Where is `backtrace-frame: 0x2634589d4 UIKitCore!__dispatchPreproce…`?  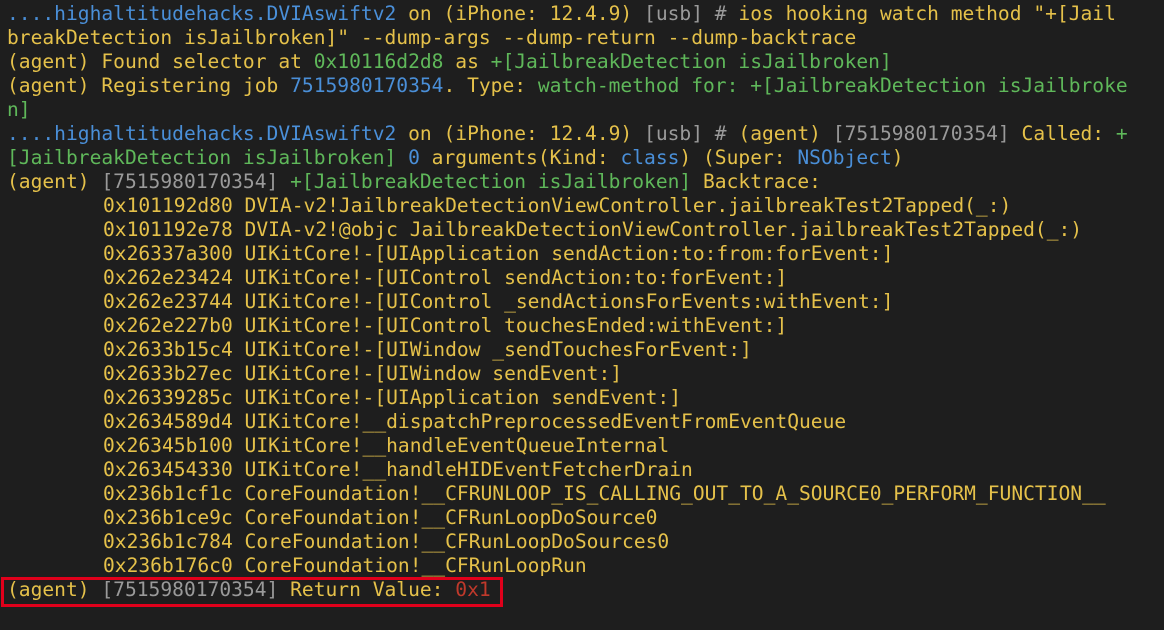
backtrace-frame: 0x2634589d4 UIKitCore!__dispatchPreproce… is located at coordinates (475, 421).